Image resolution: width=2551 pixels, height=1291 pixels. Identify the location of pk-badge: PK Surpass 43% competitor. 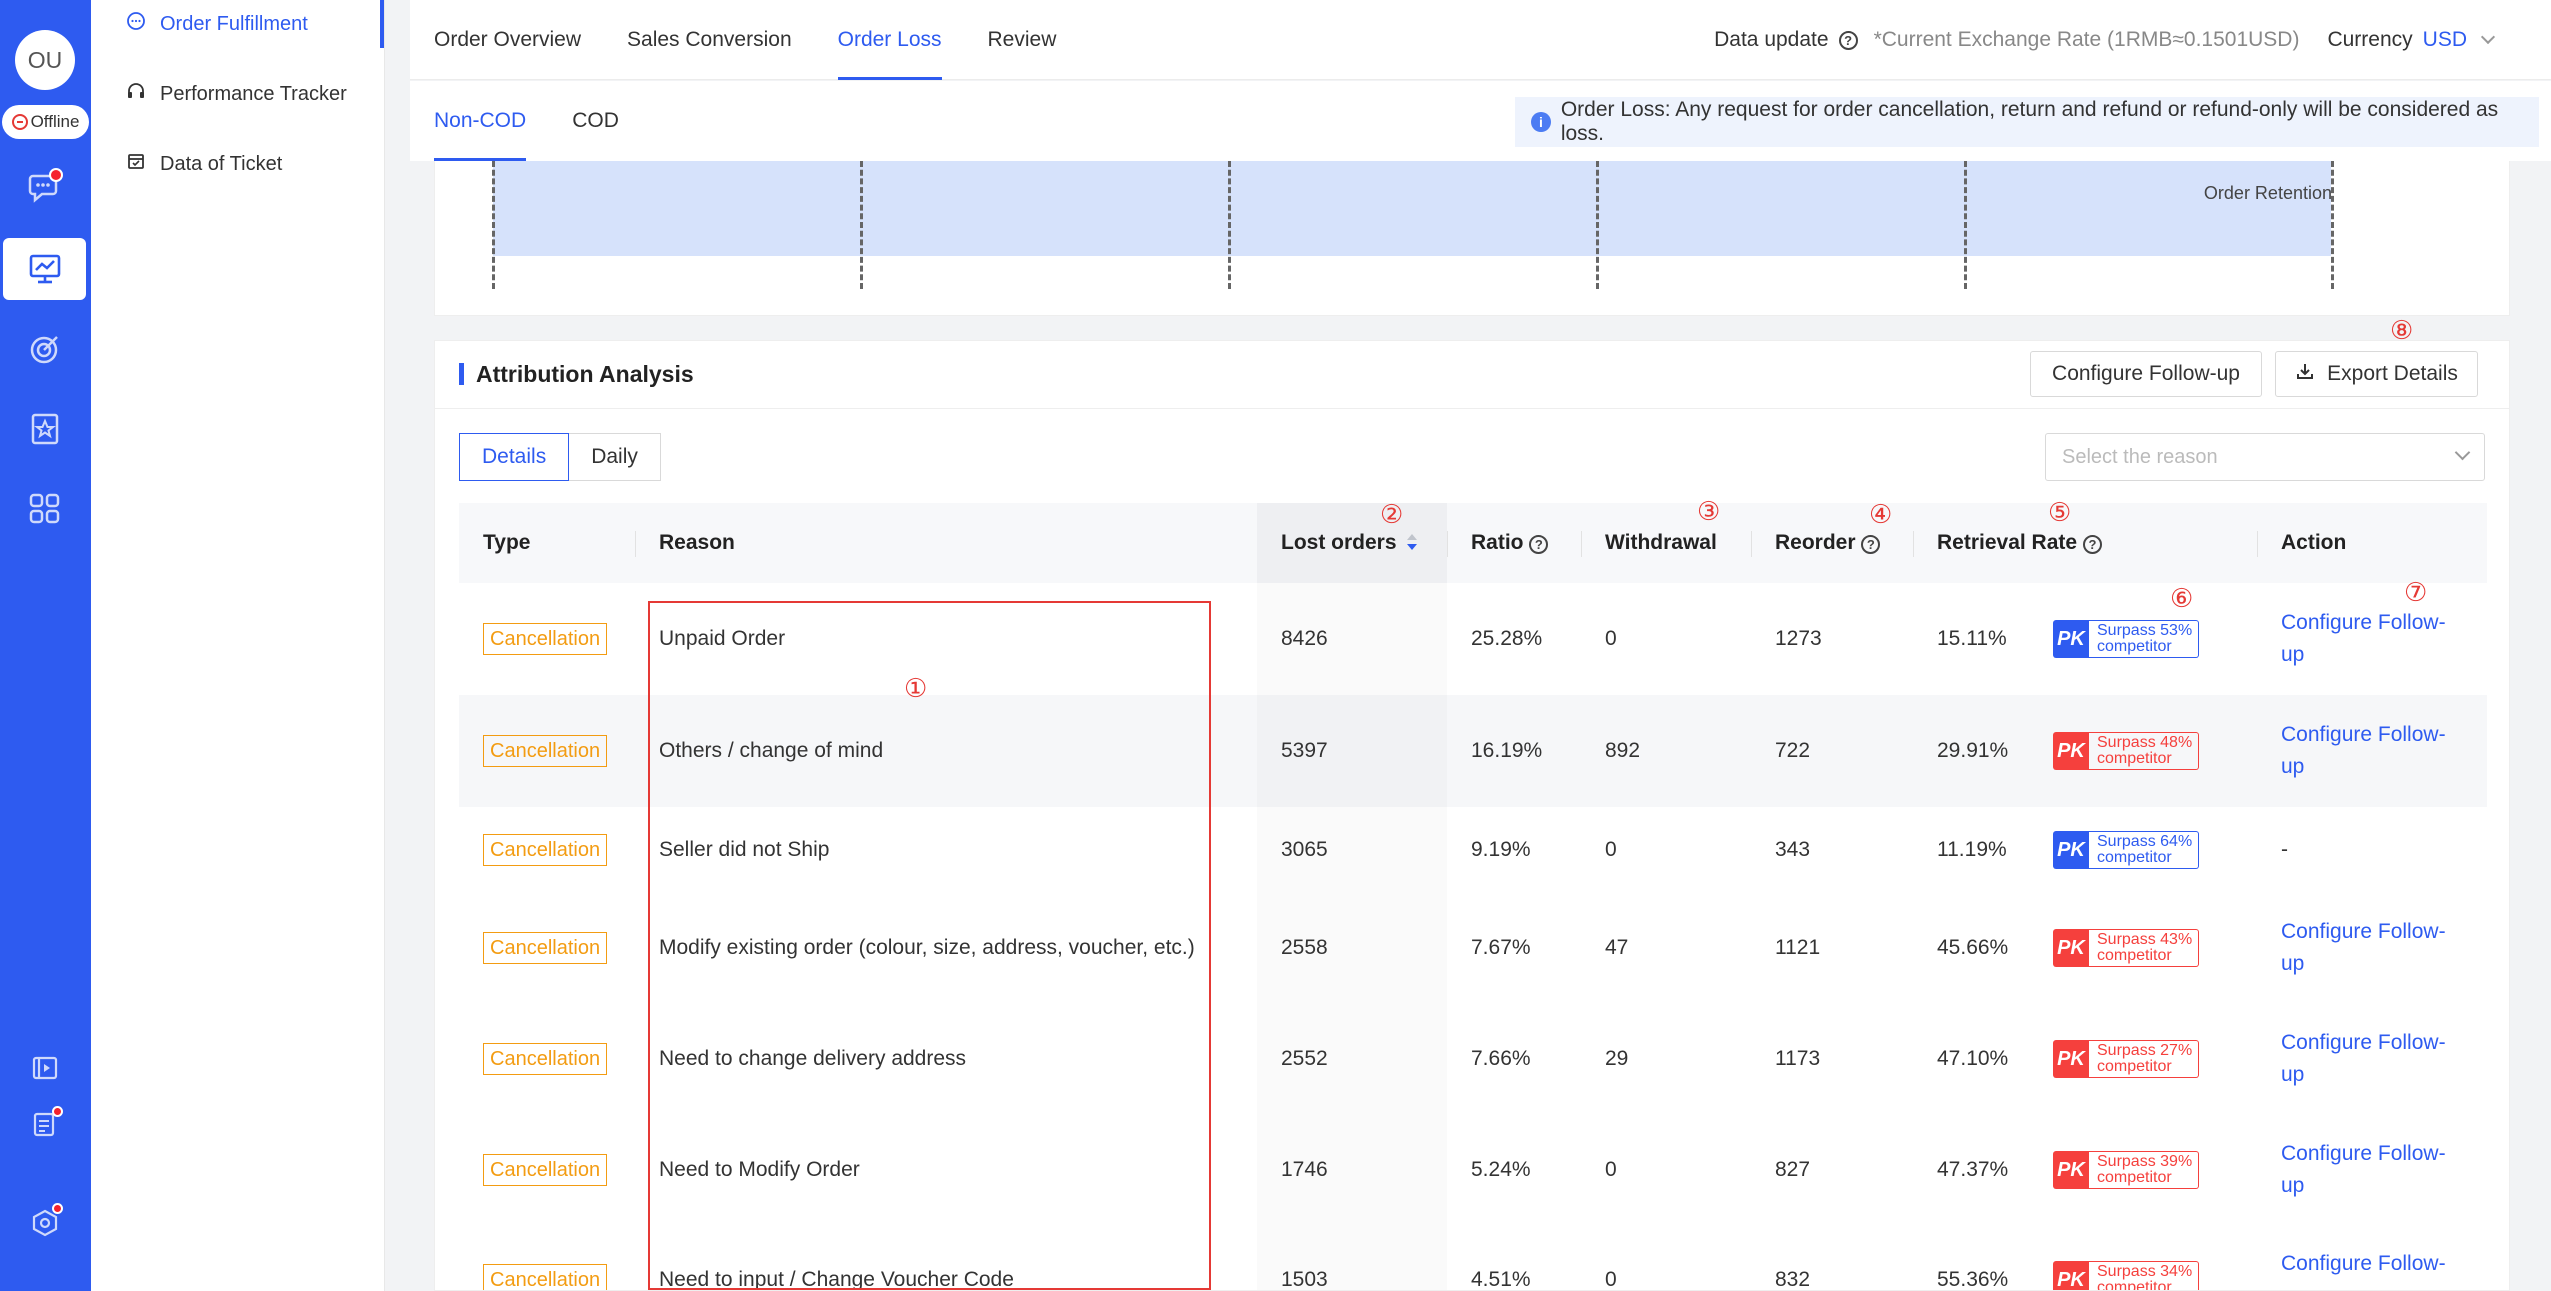
(2126, 948).